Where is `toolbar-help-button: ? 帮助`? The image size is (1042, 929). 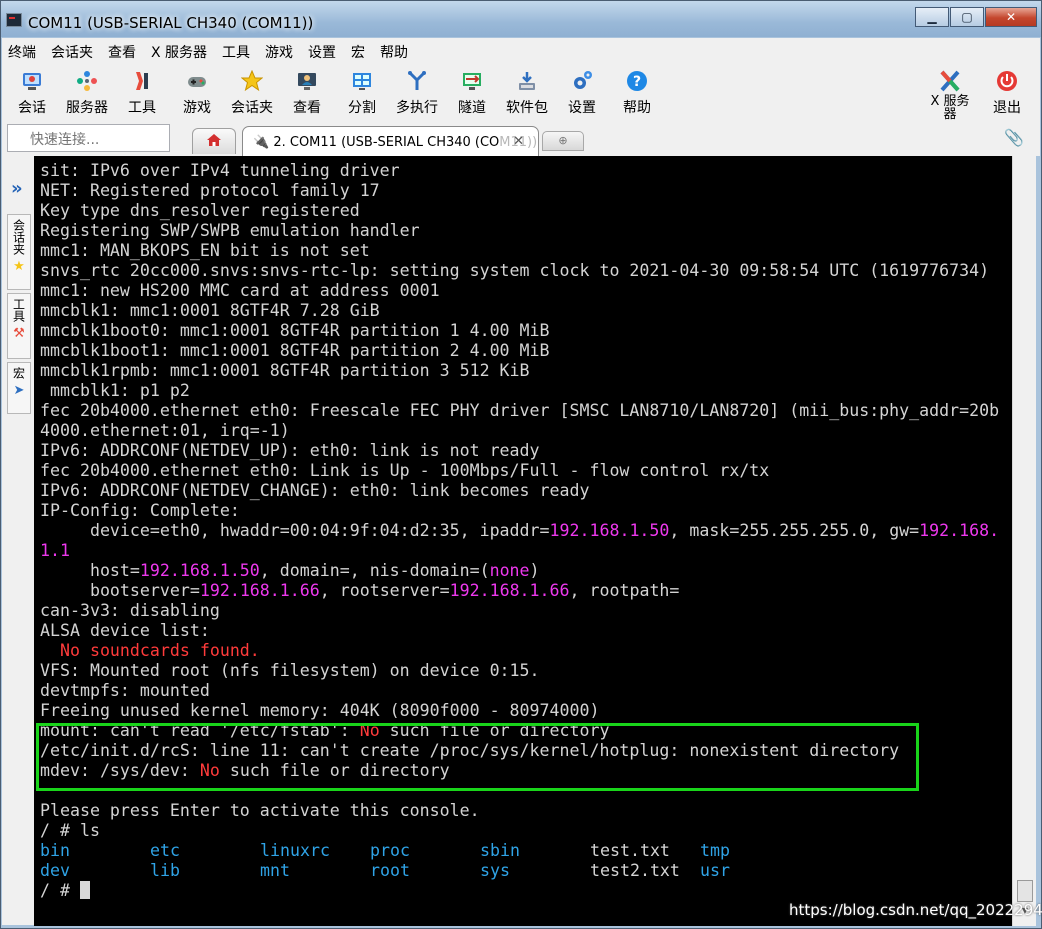 toolbar-help-button: ? 帮助 is located at coordinates (637, 93).